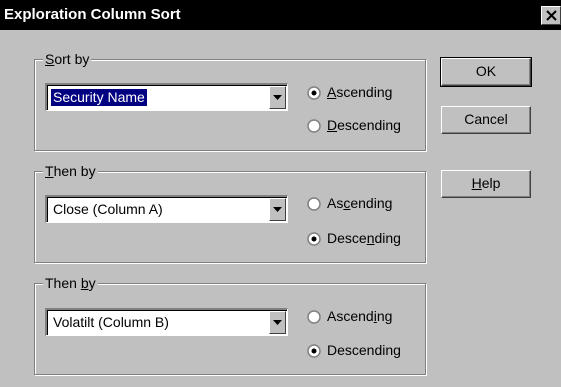 This screenshot has width=561, height=387. What do you see at coordinates (332, 125) in the screenshot?
I see `label-accelerator: D` at bounding box center [332, 125].